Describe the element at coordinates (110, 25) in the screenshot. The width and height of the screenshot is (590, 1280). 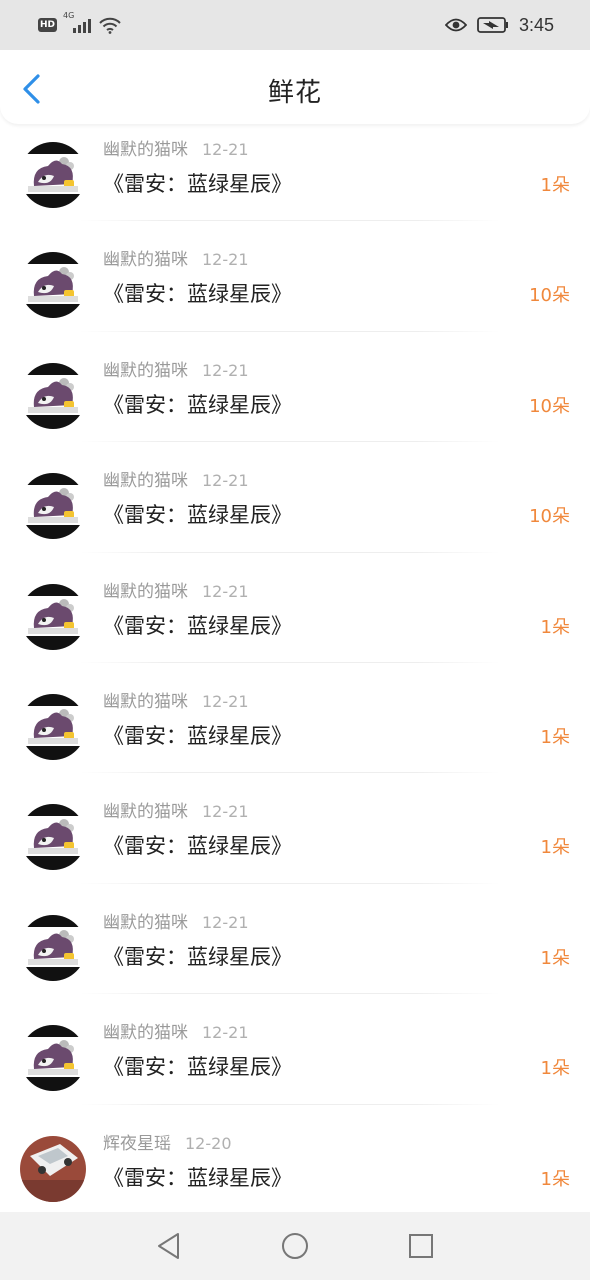
I see `wifi-icon` at that location.